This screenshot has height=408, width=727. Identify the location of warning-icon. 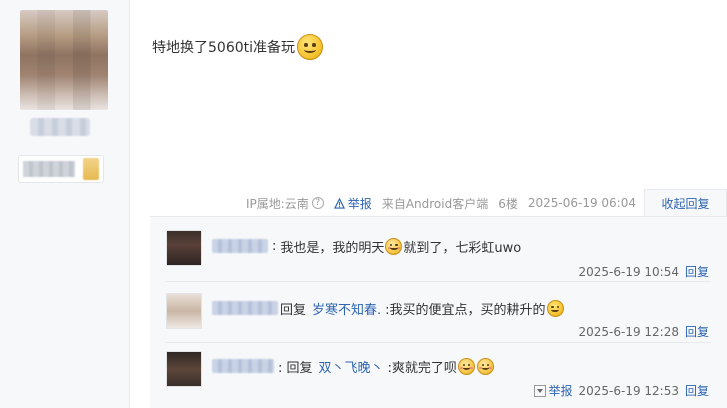
(339, 203).